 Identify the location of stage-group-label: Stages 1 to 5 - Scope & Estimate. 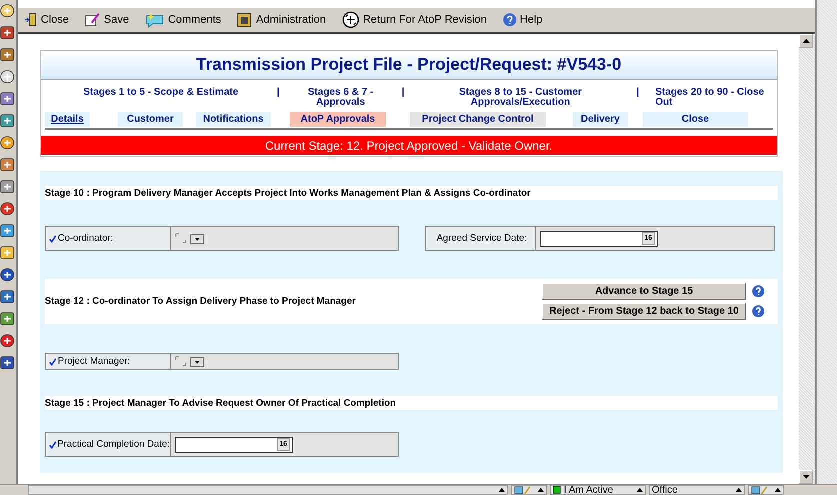
(161, 93).